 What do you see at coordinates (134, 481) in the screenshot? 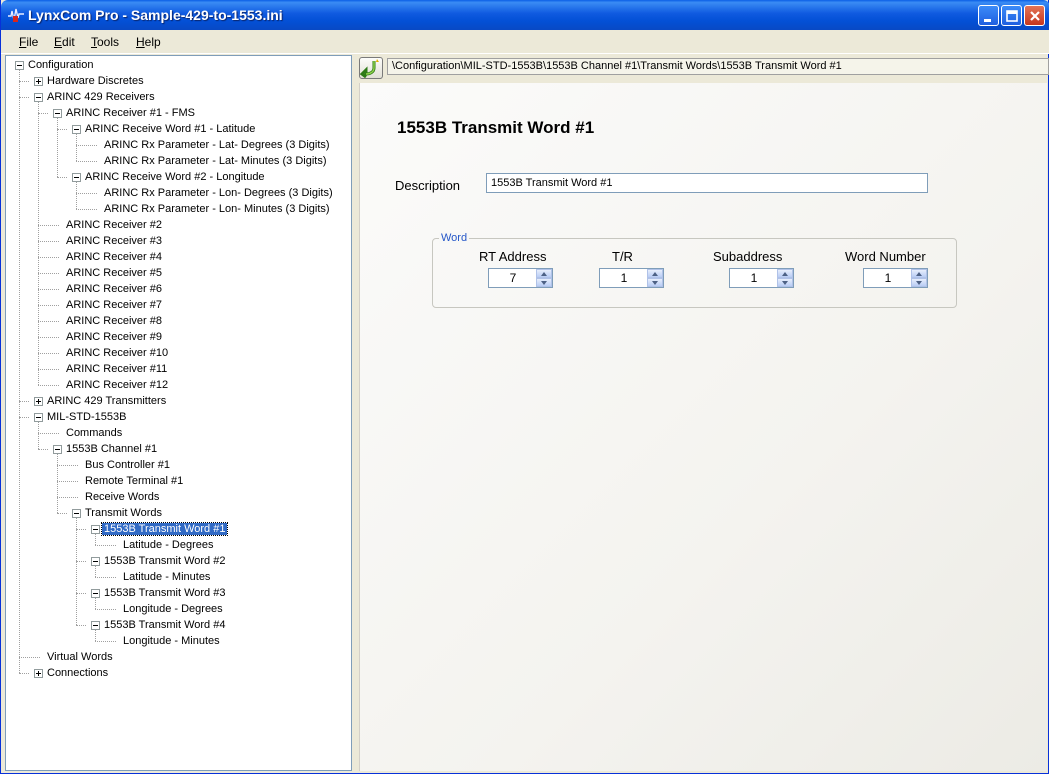
I see `tree-node: Remote Terminal #1` at bounding box center [134, 481].